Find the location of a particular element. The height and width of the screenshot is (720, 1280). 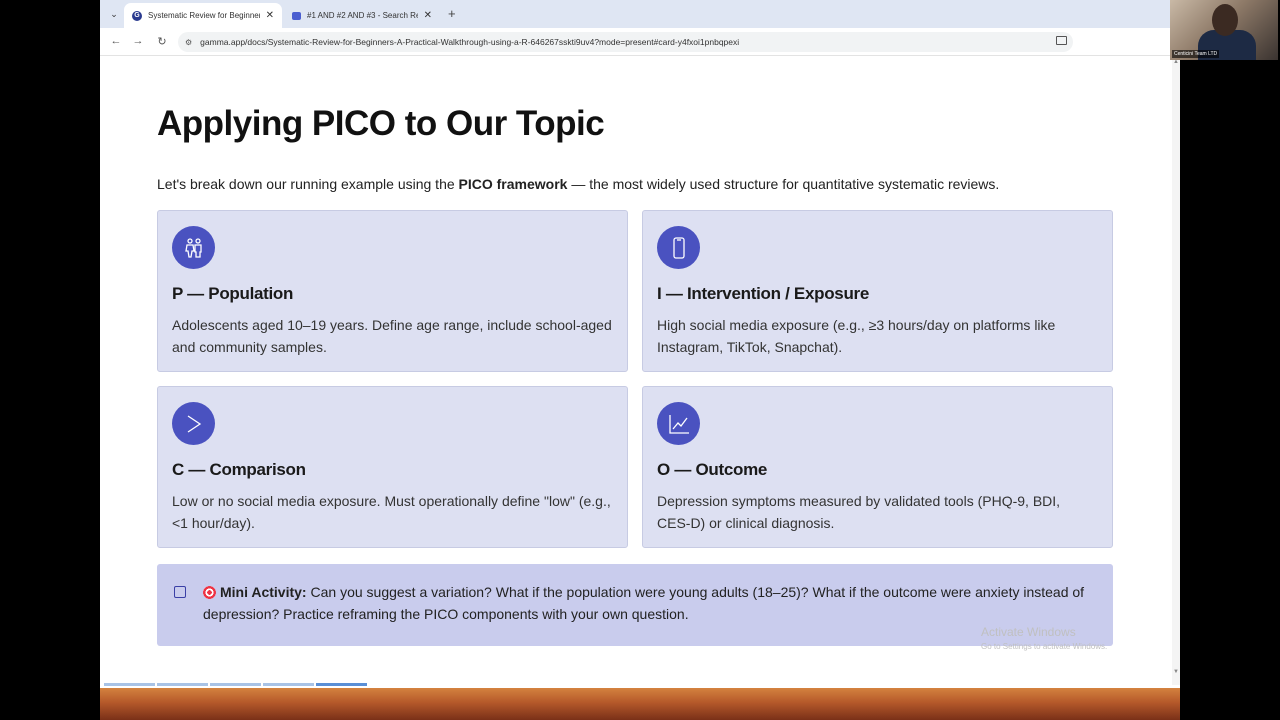

watermark-subtitle: Go to Settings to activate Windows. is located at coordinates (1044, 646).